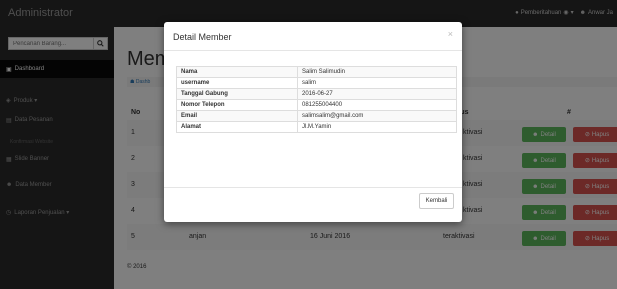 The width and height of the screenshot is (617, 289). Describe the element at coordinates (237, 127) in the screenshot. I see `detail-key: Alamat` at that location.